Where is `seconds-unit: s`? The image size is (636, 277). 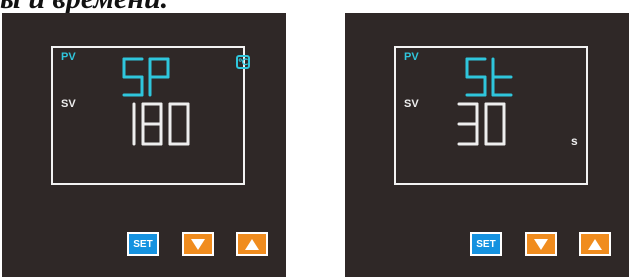 seconds-unit: s is located at coordinates (574, 141).